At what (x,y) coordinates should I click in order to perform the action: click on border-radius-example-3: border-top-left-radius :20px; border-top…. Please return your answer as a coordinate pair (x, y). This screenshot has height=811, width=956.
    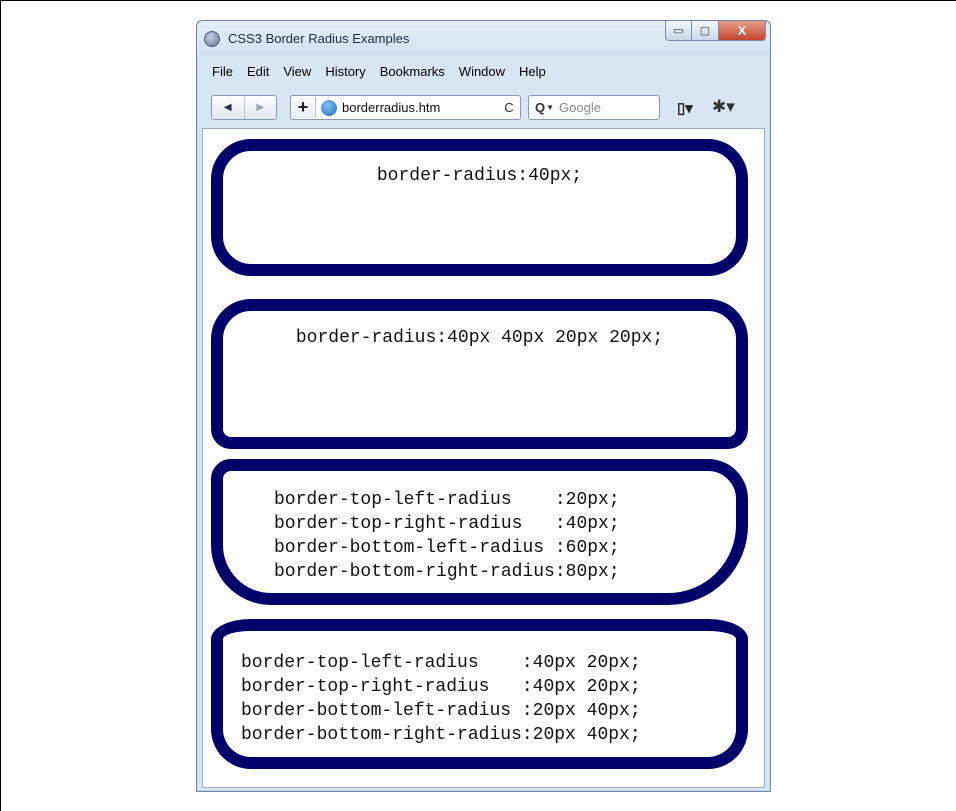
    Looking at the image, I should click on (479, 532).